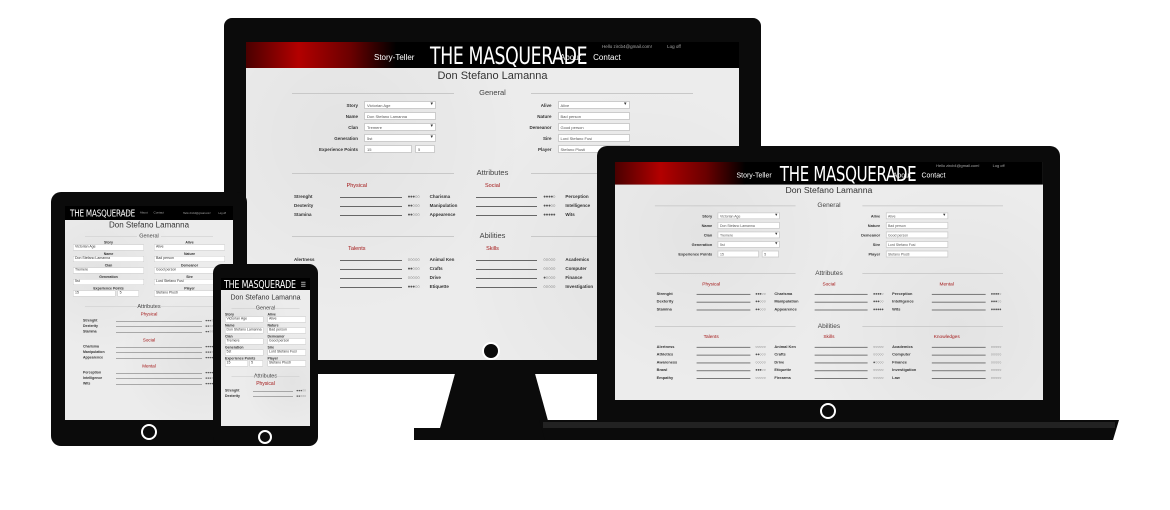  I want to click on site-logo: THE MASQUERADE, so click(260, 285).